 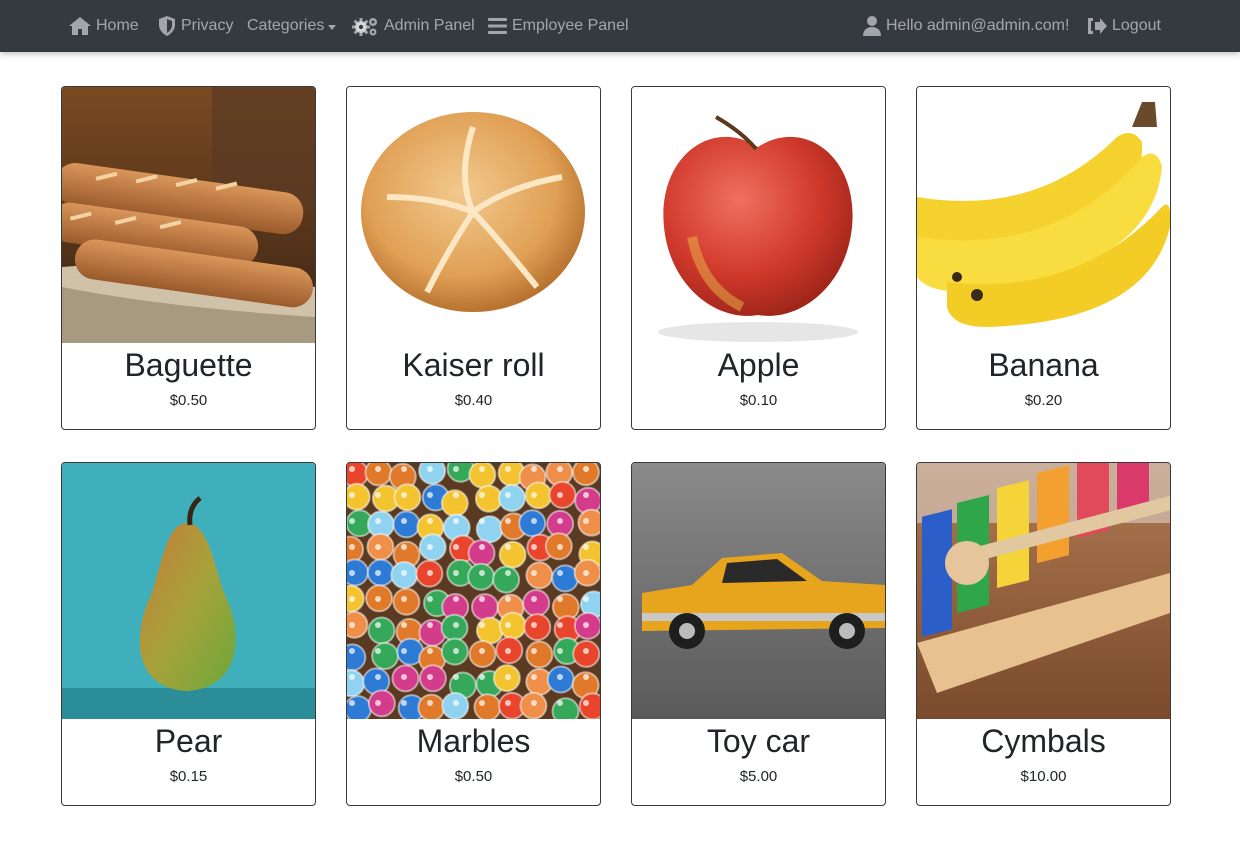 I want to click on product-name: Baguette, so click(x=188, y=365).